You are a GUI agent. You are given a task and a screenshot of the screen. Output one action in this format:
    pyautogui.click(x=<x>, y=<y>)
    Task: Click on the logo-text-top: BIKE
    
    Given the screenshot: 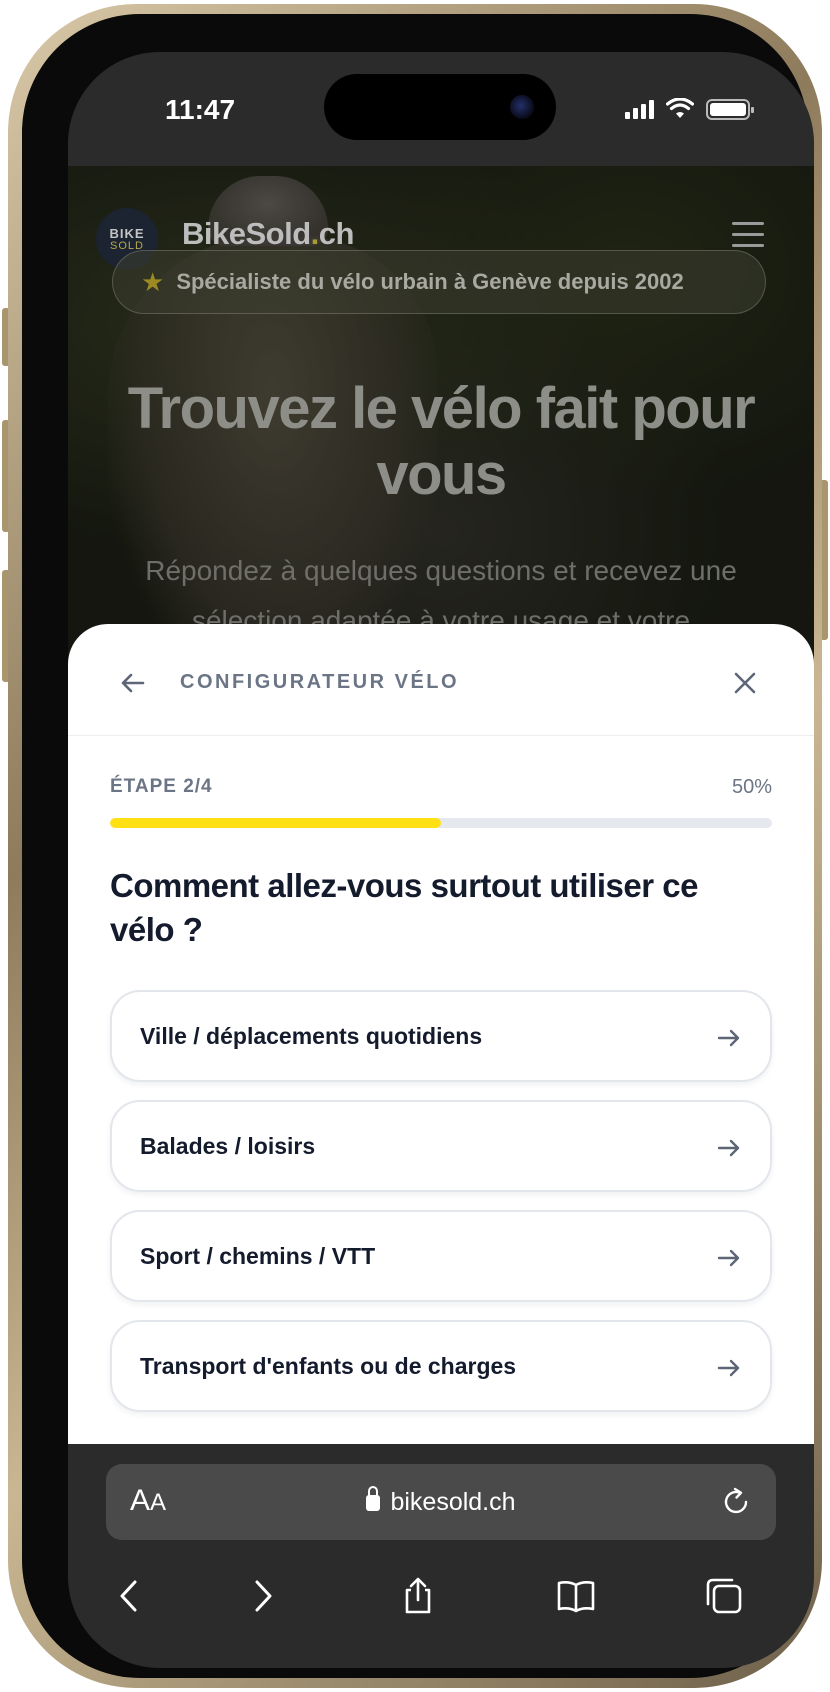 What is the action you would take?
    pyautogui.click(x=127, y=233)
    